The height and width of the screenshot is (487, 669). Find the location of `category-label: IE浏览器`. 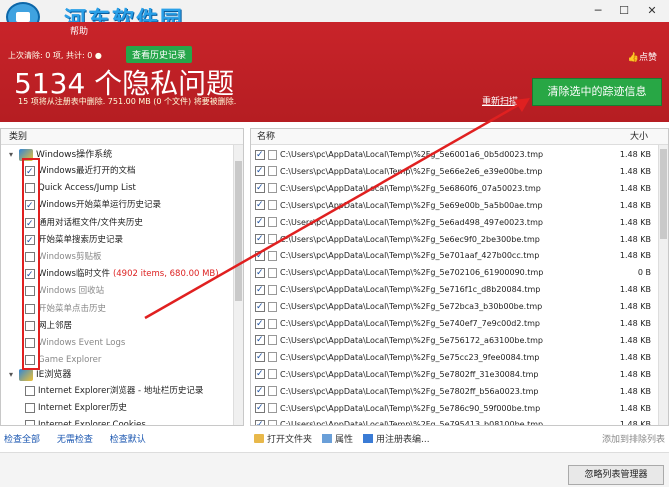

category-label: IE浏览器 is located at coordinates (54, 375).